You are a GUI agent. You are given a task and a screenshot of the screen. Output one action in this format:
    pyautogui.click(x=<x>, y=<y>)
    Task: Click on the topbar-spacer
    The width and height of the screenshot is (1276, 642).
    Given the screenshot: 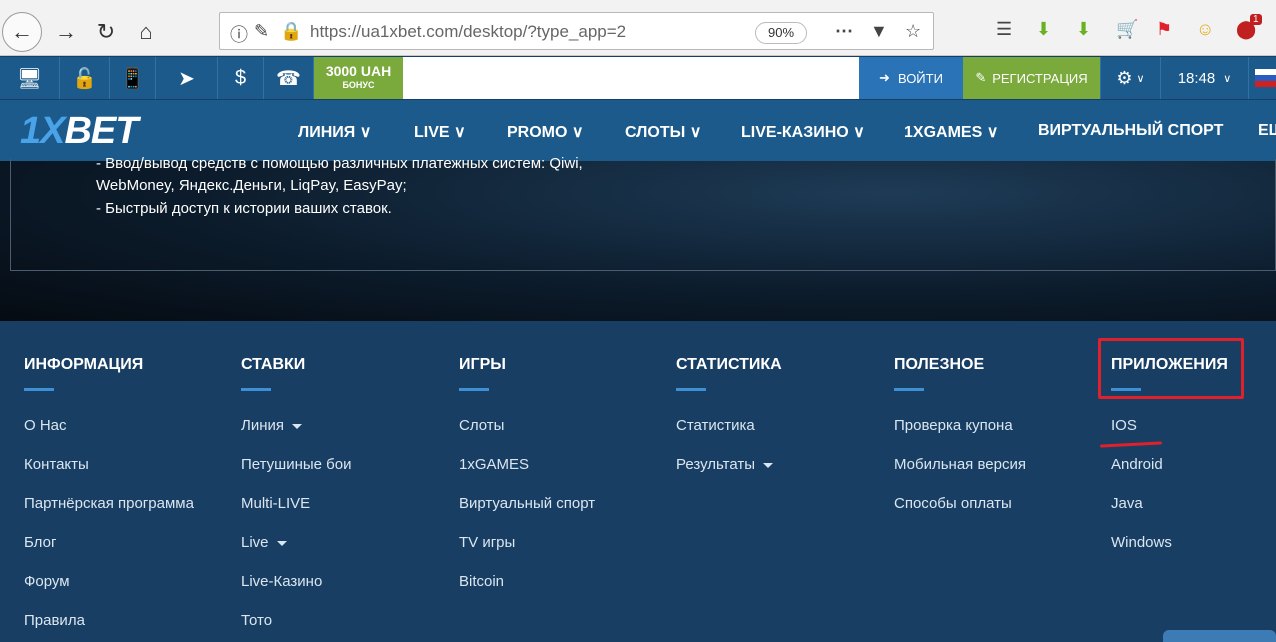 What is the action you would take?
    pyautogui.click(x=631, y=78)
    